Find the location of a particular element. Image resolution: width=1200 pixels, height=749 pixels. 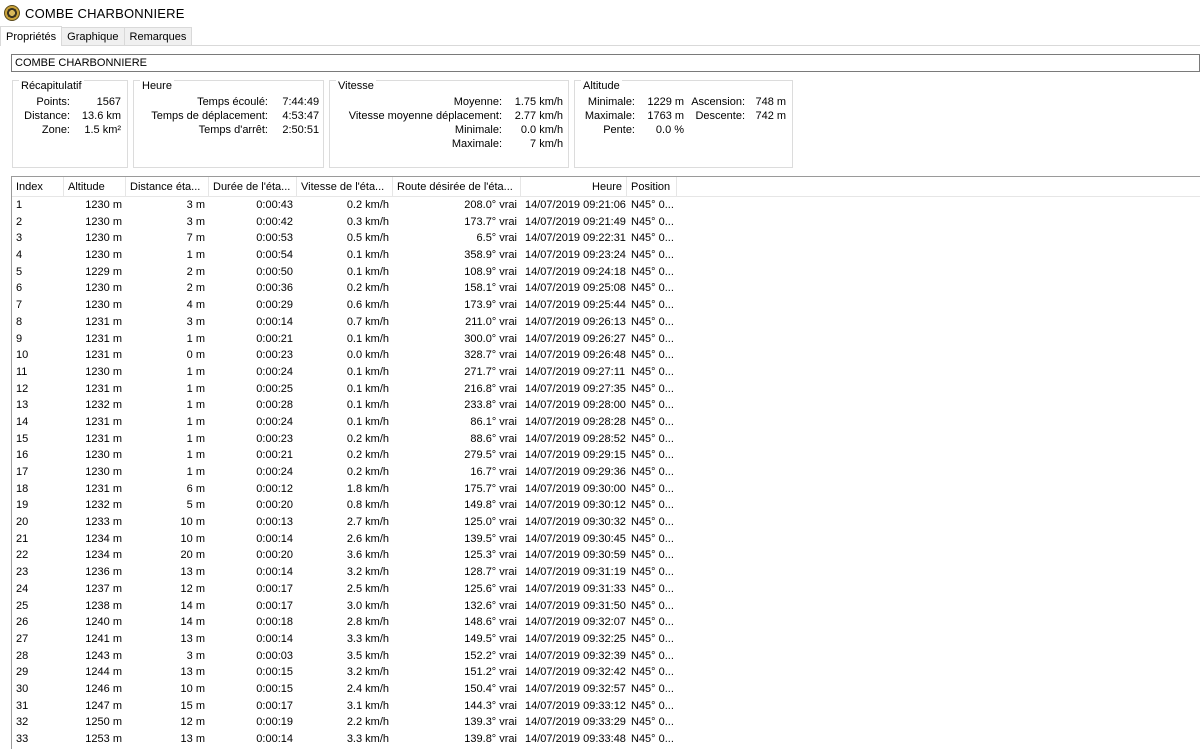

cell-index: 6 is located at coordinates (19, 288).